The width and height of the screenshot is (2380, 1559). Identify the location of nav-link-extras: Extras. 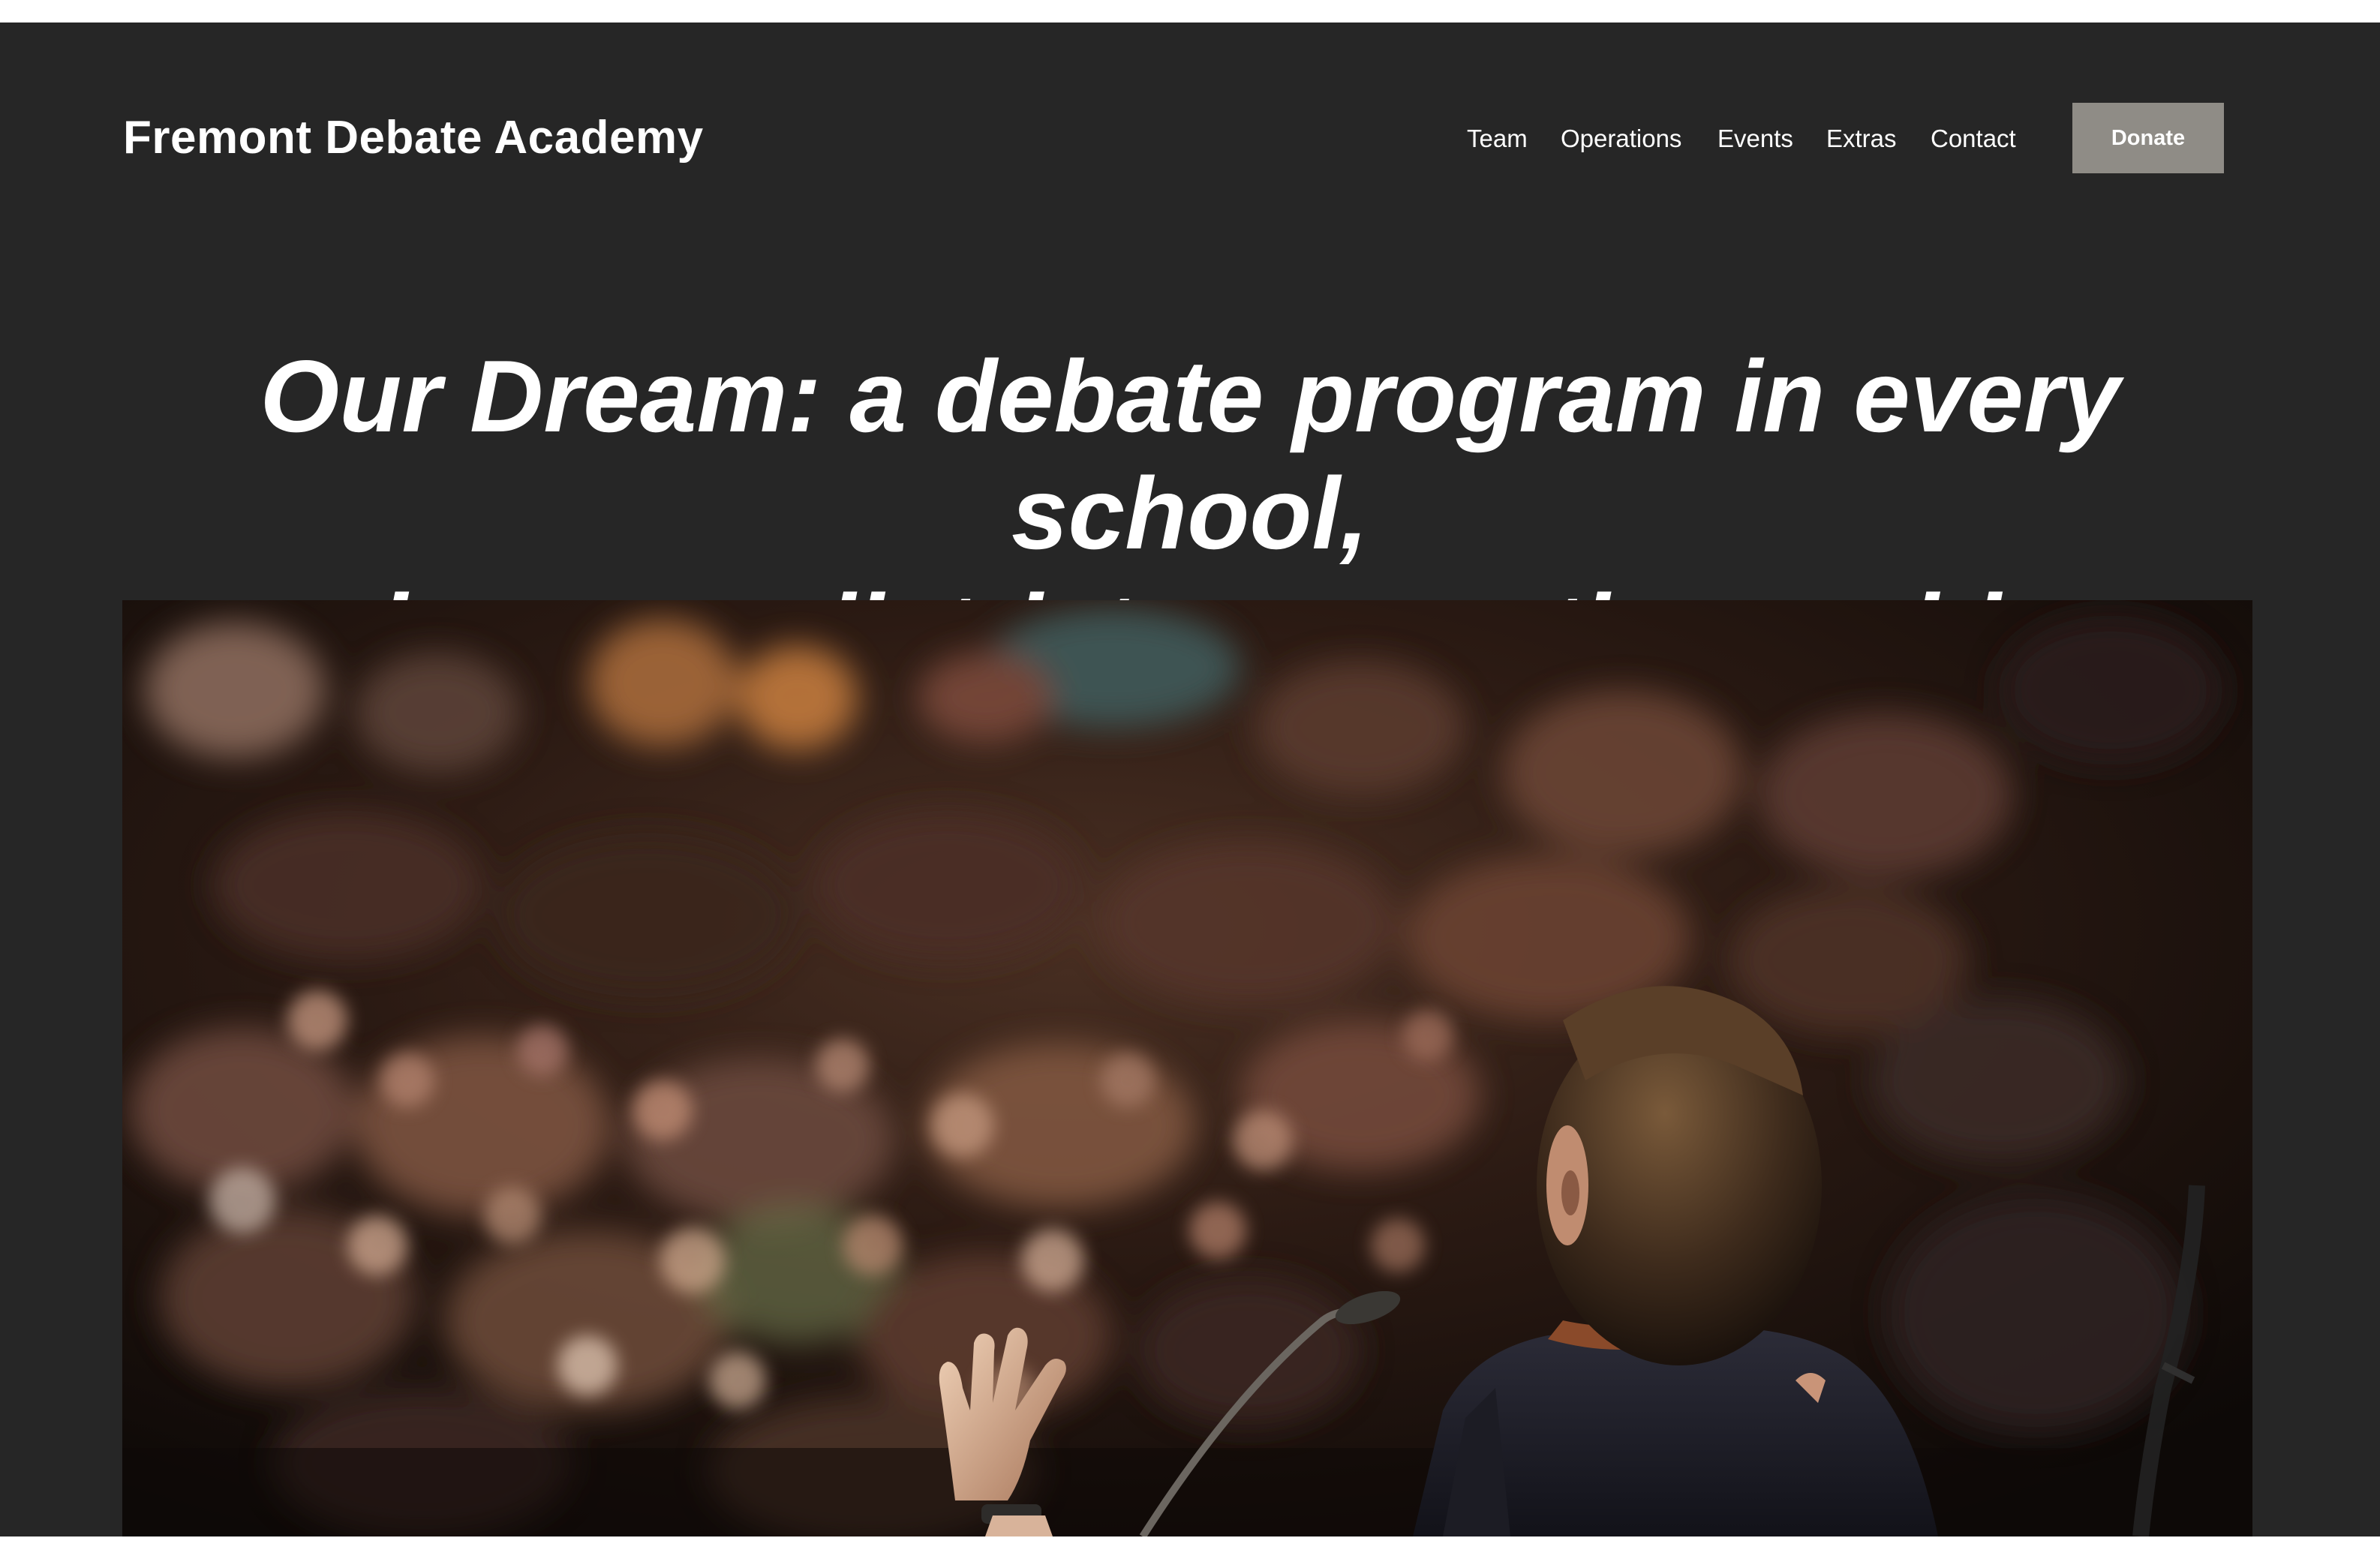
(1861, 139).